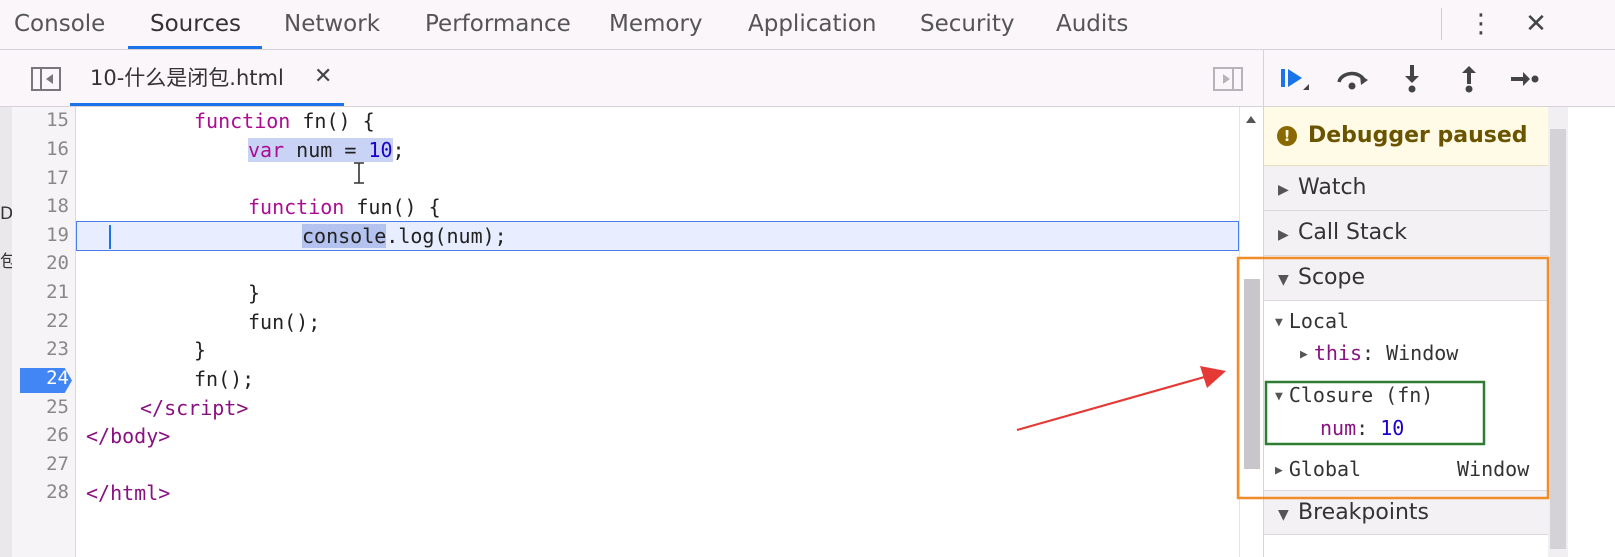 This screenshot has width=1615, height=557. What do you see at coordinates (332, 25) in the screenshot?
I see `tab-network: Network` at bounding box center [332, 25].